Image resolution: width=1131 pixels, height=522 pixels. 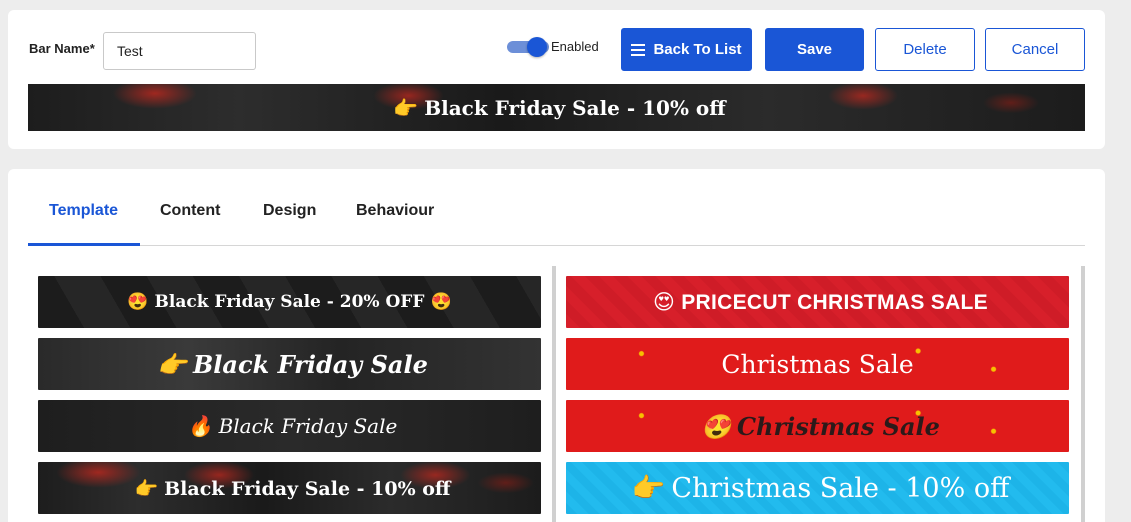 I want to click on tab-bar: Template Content Design Behaviour, so click(x=556, y=207).